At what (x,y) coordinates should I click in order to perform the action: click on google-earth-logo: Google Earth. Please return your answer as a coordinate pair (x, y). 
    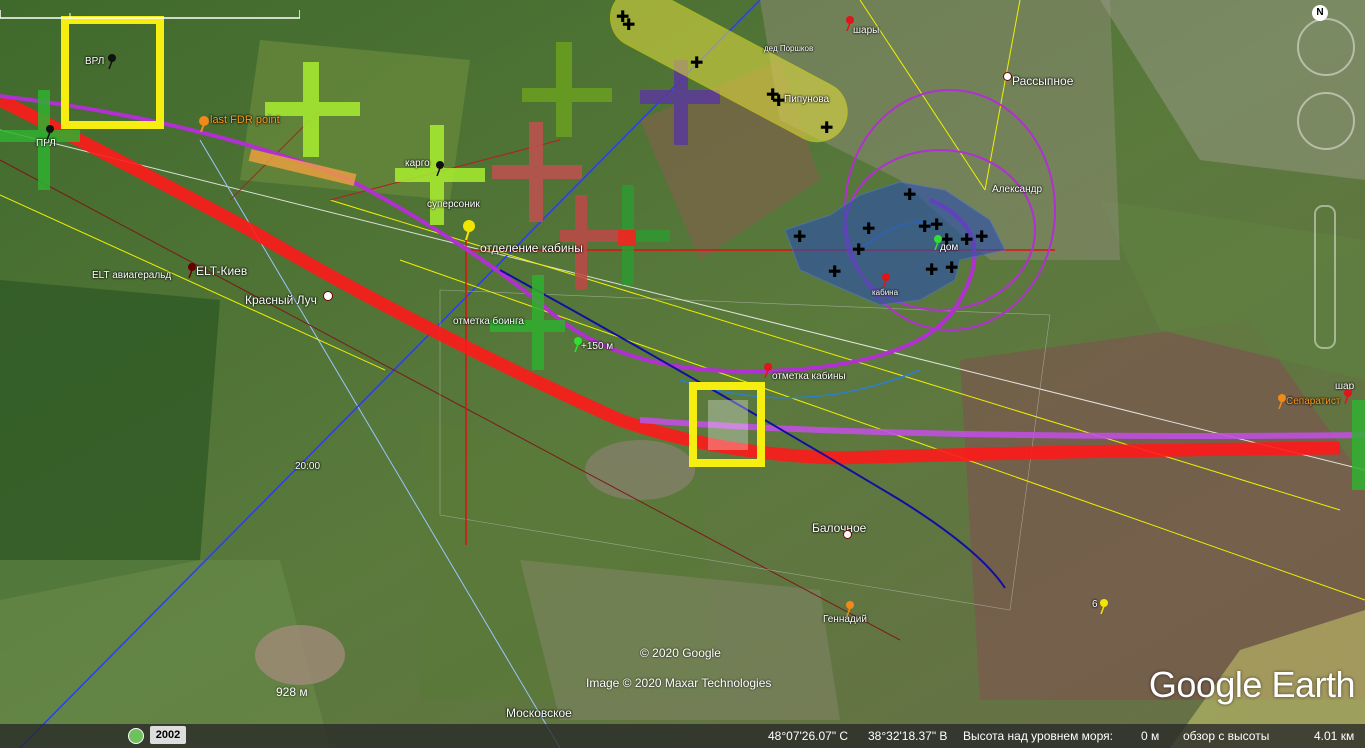
    Looking at the image, I should click on (1252, 684).